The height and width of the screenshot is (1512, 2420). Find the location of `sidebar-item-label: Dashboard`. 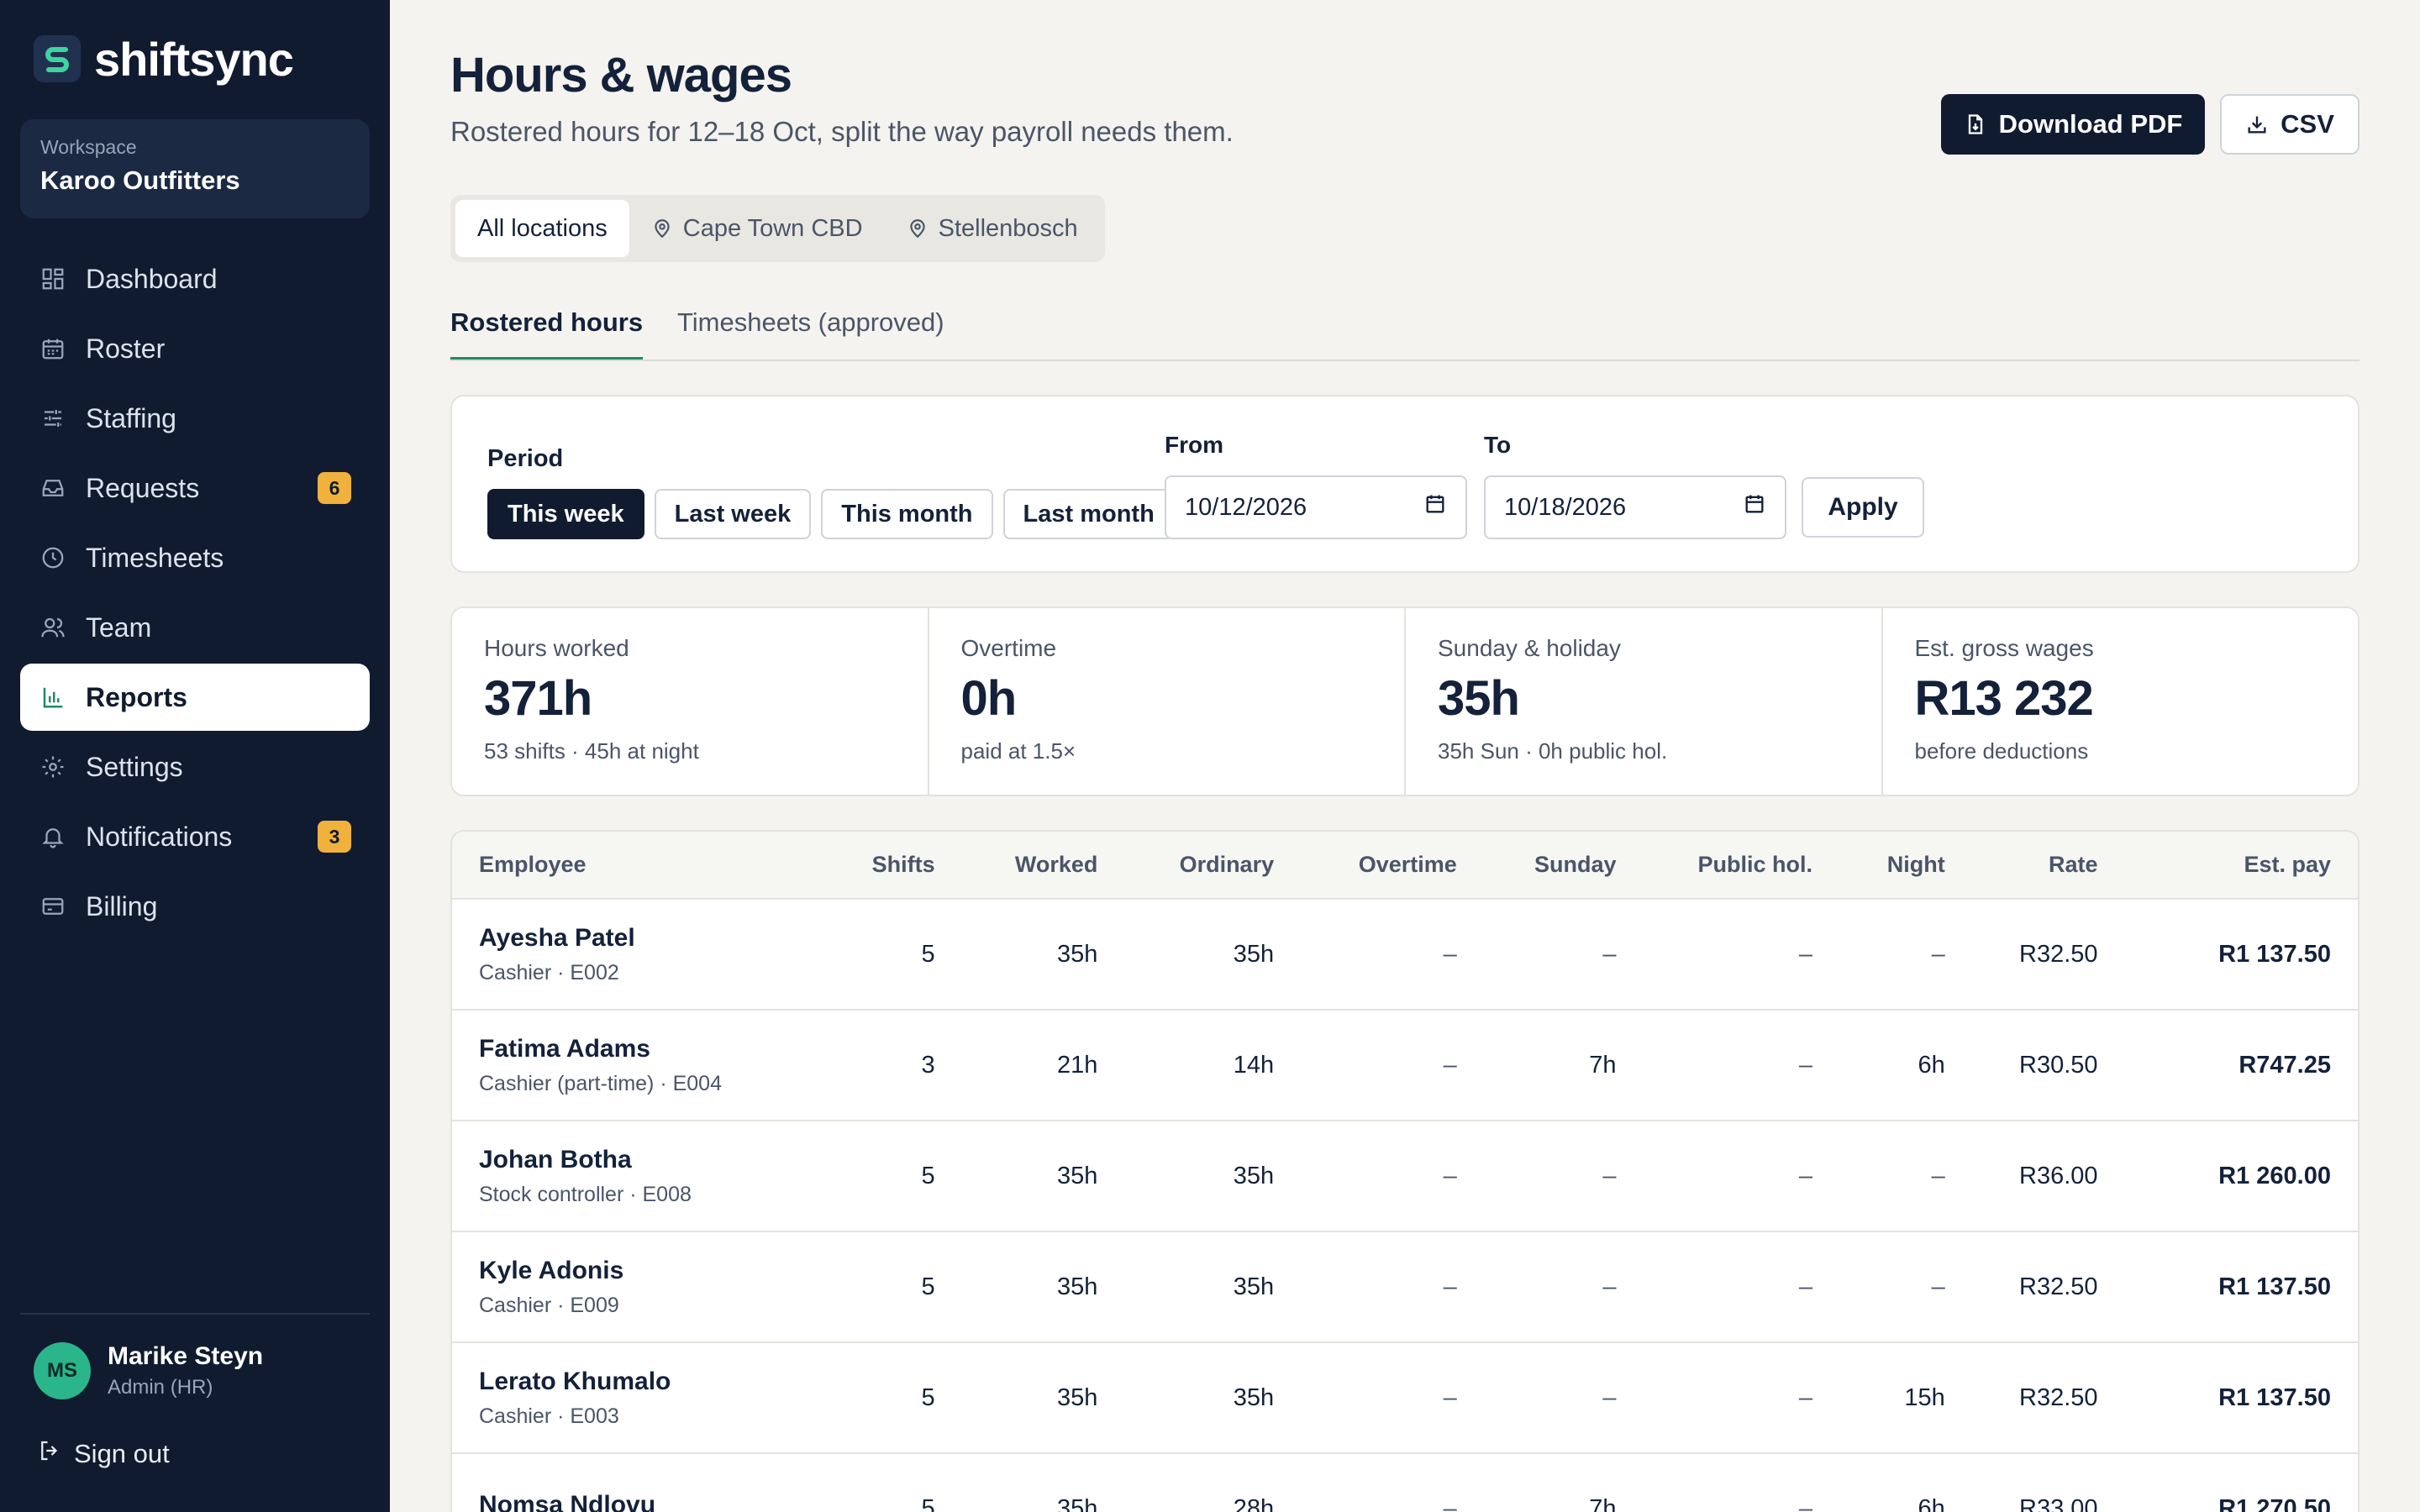

sidebar-item-label: Dashboard is located at coordinates (152, 278).